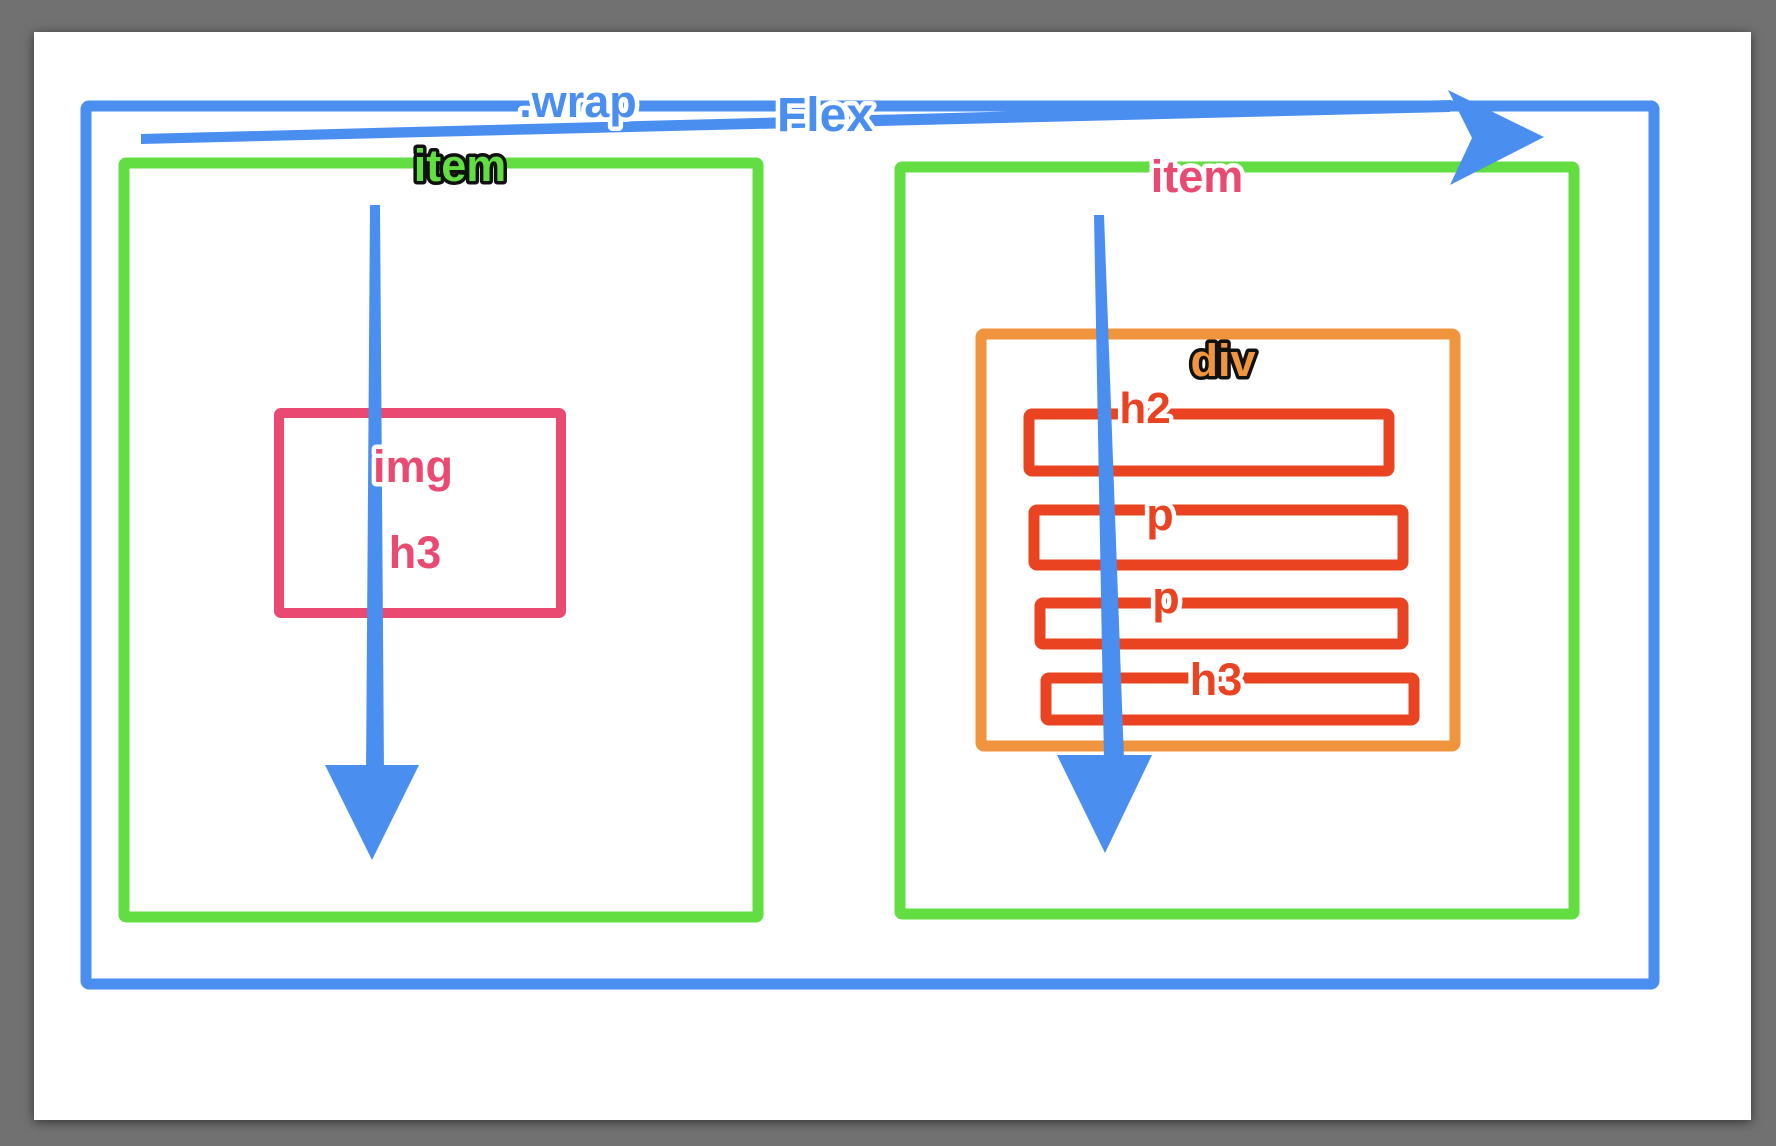 The width and height of the screenshot is (1776, 1146). I want to click on h3-label-right: h3, so click(1216, 679).